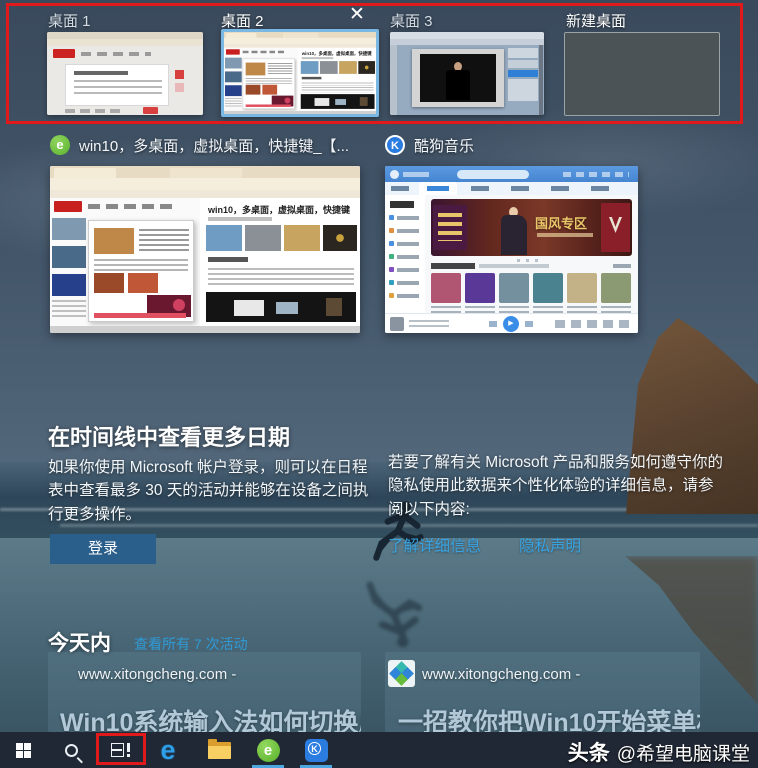 This screenshot has width=758, height=768. Describe the element at coordinates (434, 545) in the screenshot. I see `learn-more-link: 了解详细信息` at that location.